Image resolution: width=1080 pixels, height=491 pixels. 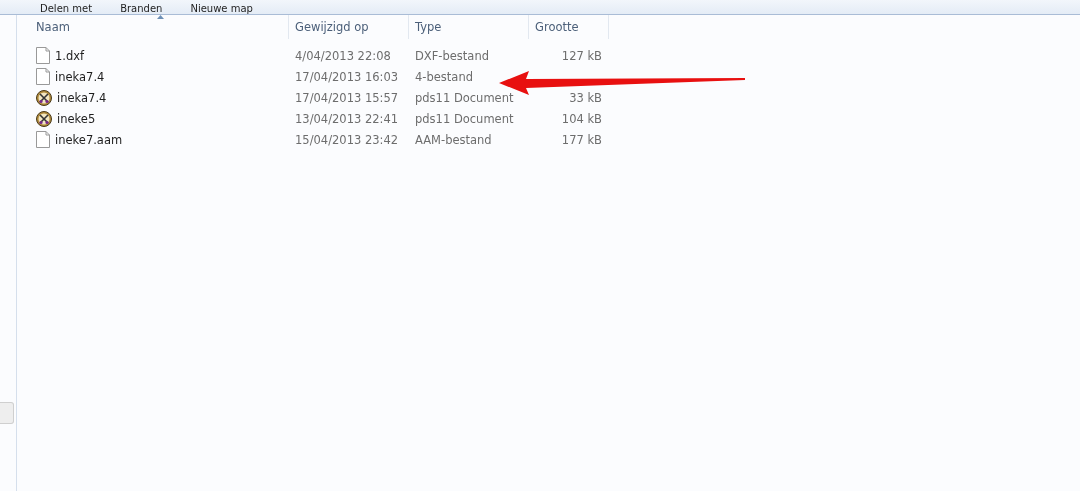 What do you see at coordinates (89, 139) in the screenshot?
I see `file-name: ineke7.aam` at bounding box center [89, 139].